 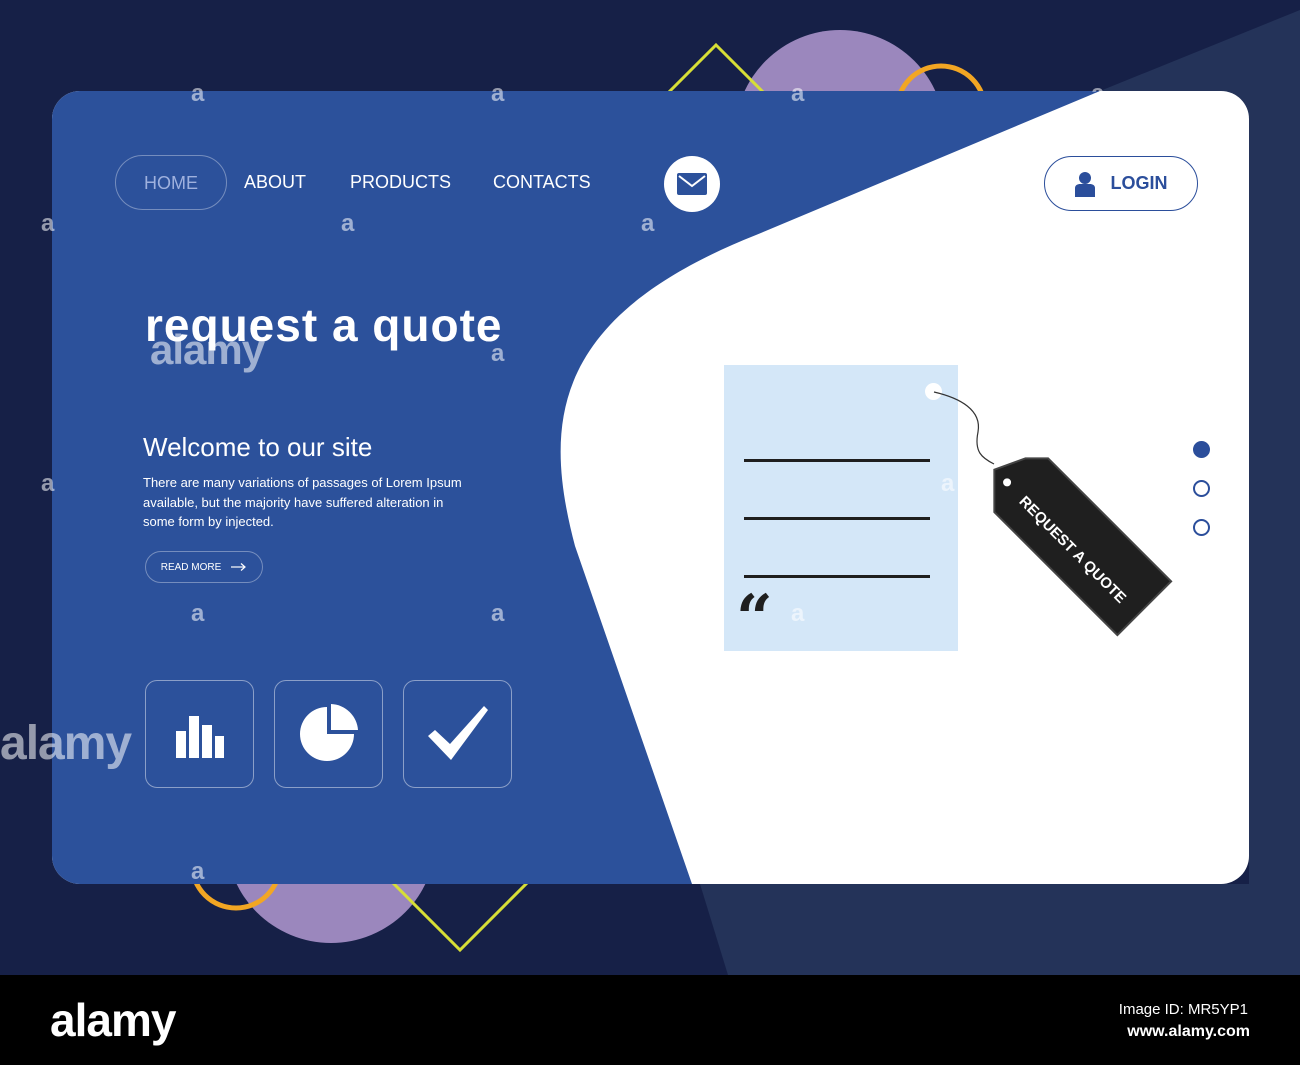 What do you see at coordinates (113, 1020) in the screenshot?
I see `footer-logo: alamy` at bounding box center [113, 1020].